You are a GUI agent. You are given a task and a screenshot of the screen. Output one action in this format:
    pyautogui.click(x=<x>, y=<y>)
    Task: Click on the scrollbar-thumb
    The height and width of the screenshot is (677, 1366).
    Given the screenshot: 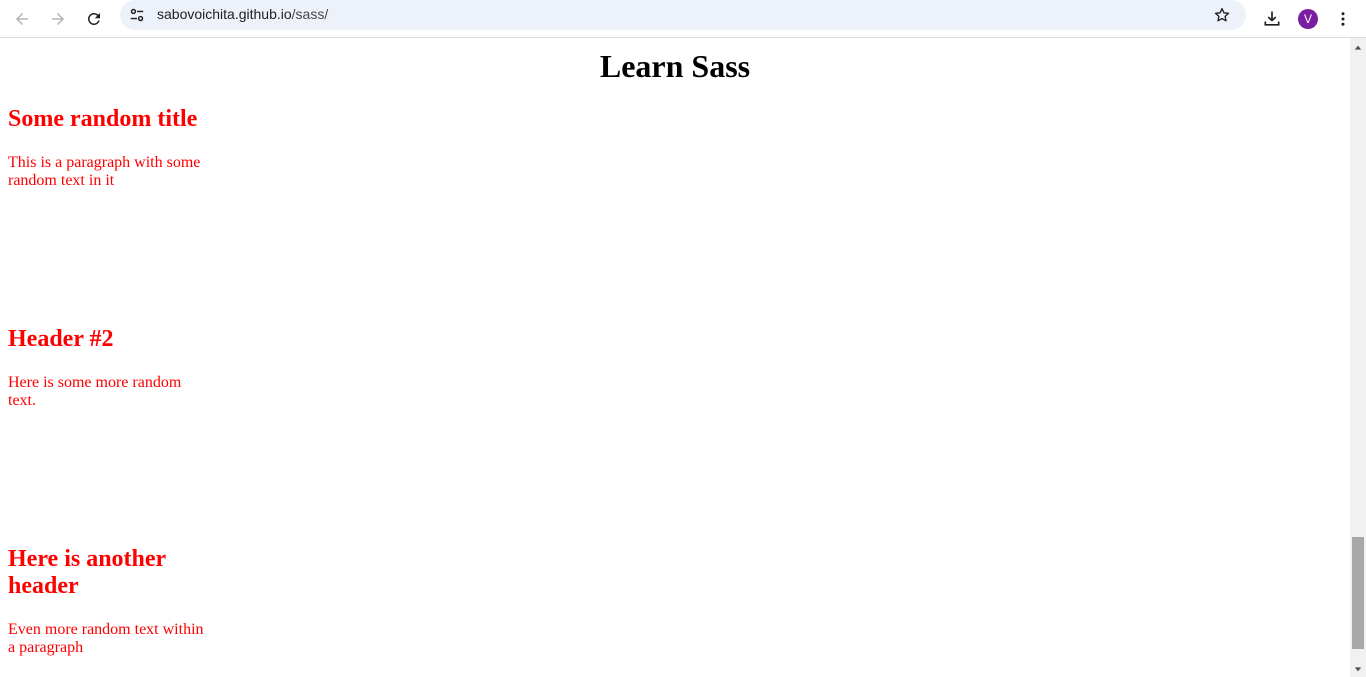 What is the action you would take?
    pyautogui.click(x=1358, y=593)
    